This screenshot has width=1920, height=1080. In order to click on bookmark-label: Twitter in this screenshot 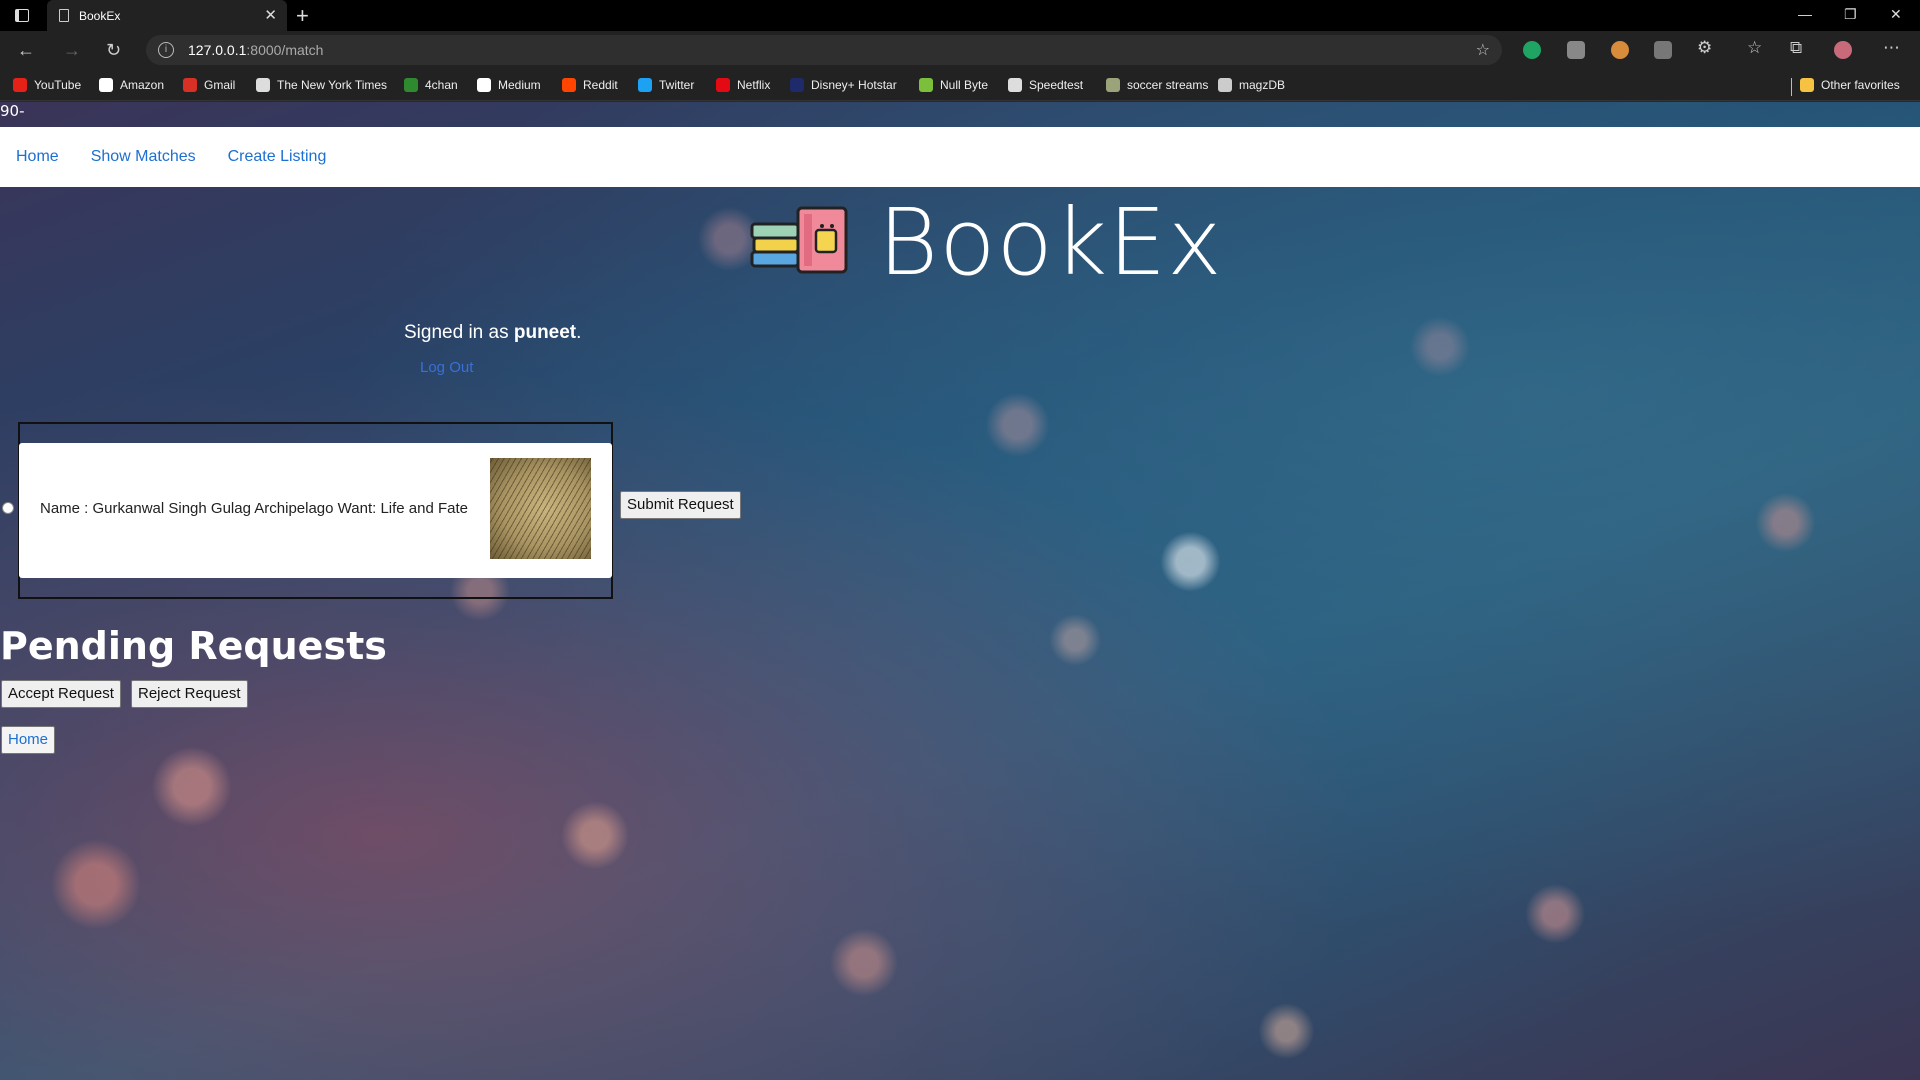, I will do `click(677, 85)`.